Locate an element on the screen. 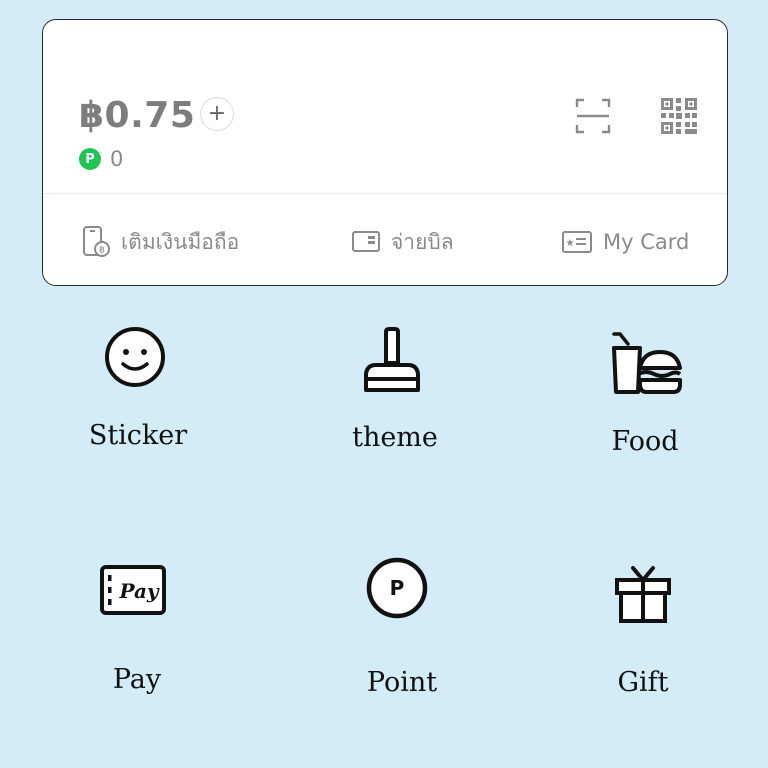  point-badge-icon: P is located at coordinates (90, 159).